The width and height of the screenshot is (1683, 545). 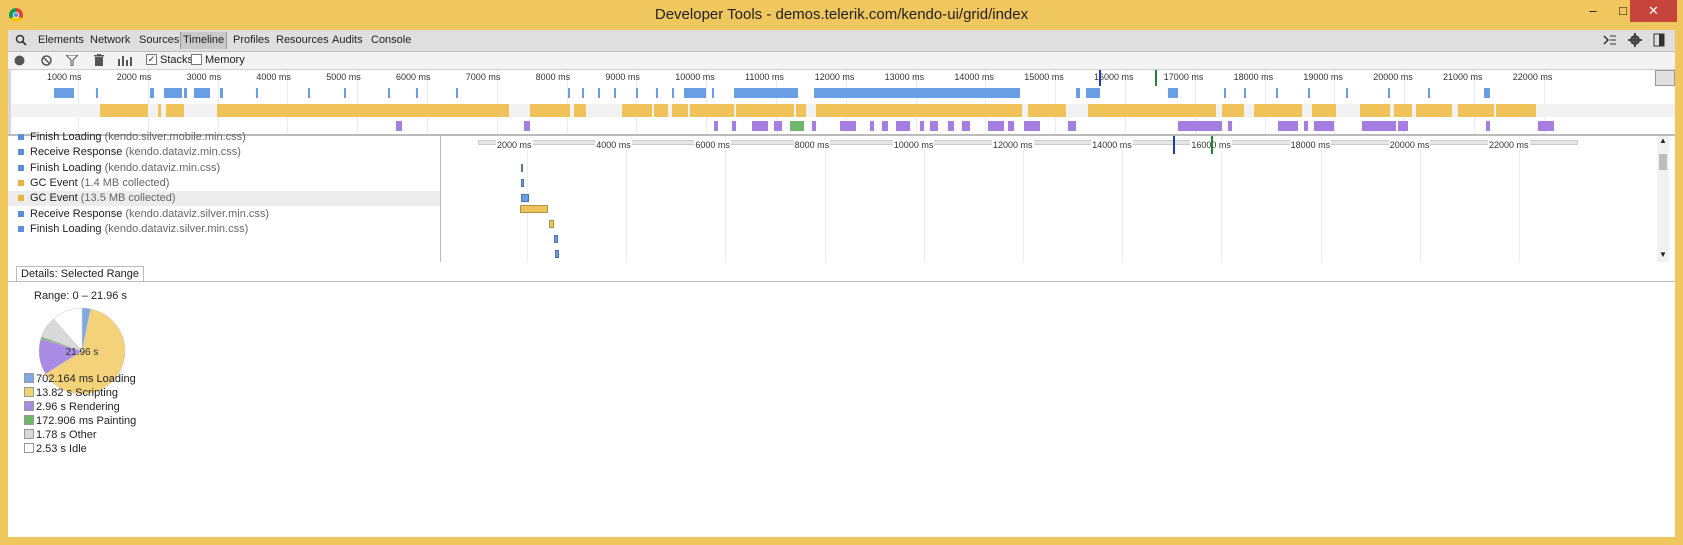 I want to click on detail-ruler-label: 14000 ms, so click(x=1112, y=145).